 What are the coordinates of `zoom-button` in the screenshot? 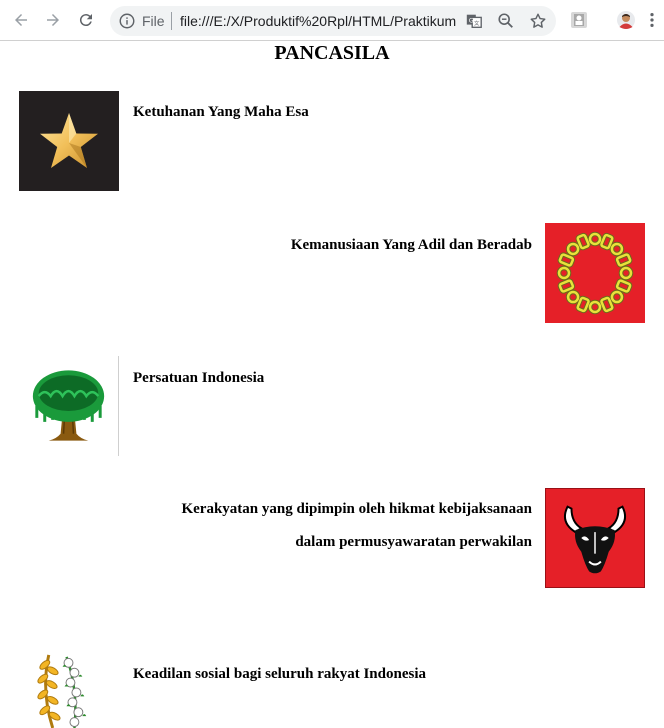 It's located at (506, 21).